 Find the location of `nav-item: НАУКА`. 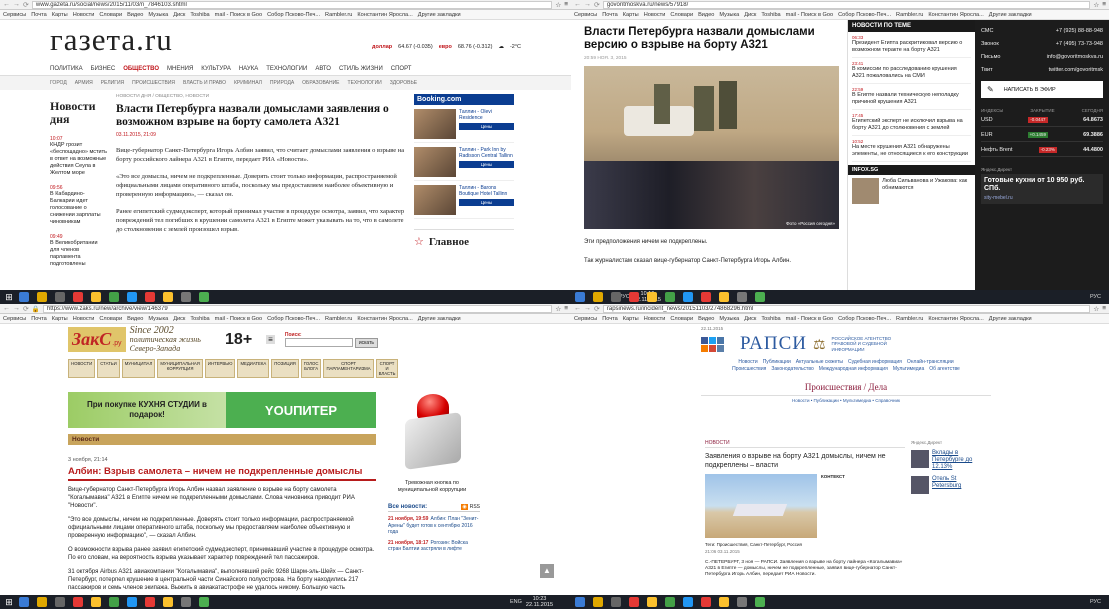

nav-item: НАУКА is located at coordinates (248, 69).